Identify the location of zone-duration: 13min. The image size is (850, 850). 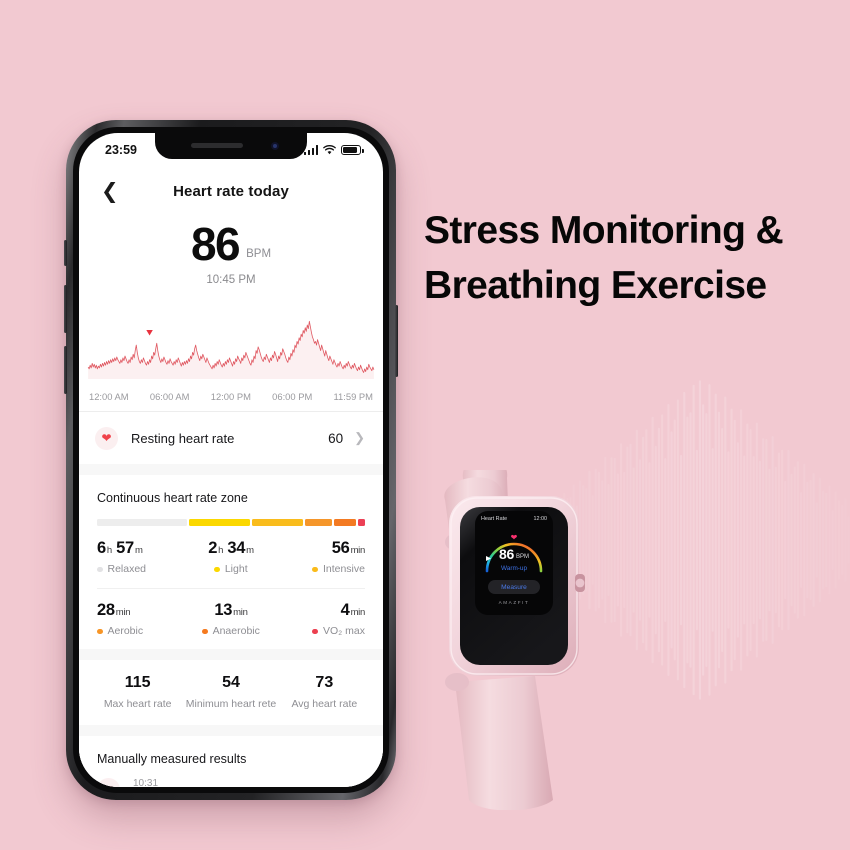
(231, 610).